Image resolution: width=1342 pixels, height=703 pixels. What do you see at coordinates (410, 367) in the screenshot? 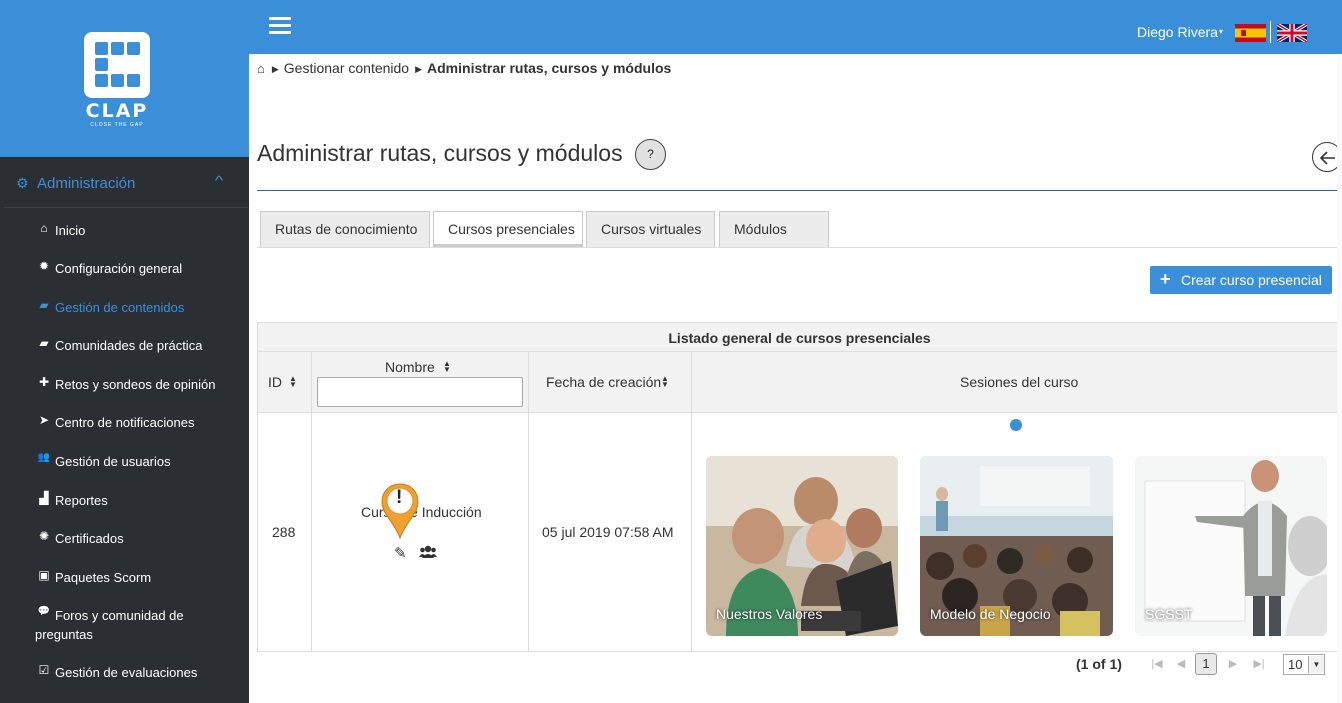
I see `column-label: Nombre` at bounding box center [410, 367].